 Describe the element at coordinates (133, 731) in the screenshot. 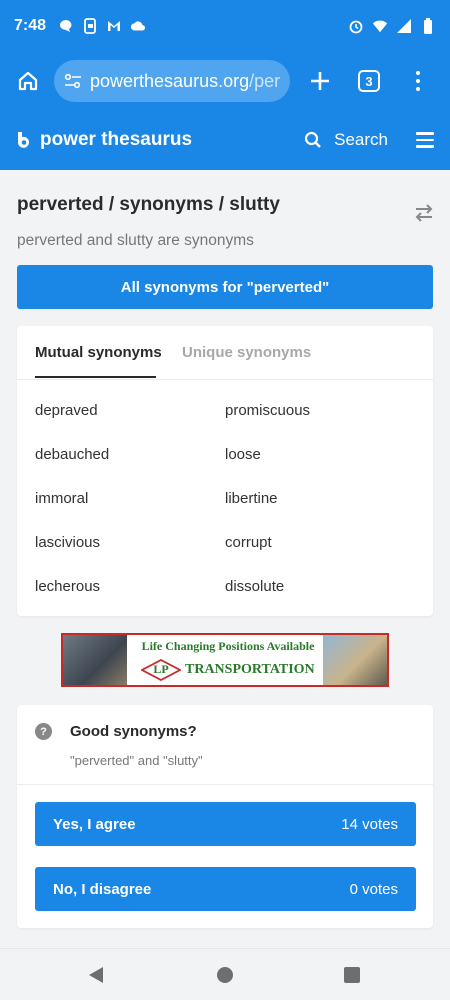

I see `vote-question: Good synonyms?` at that location.